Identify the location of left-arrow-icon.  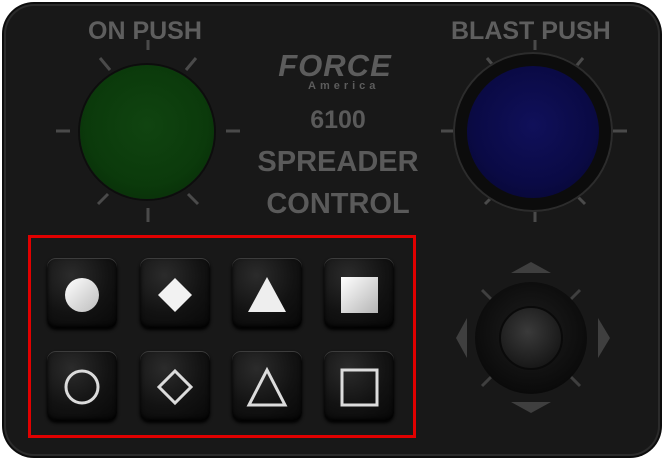
(461, 338).